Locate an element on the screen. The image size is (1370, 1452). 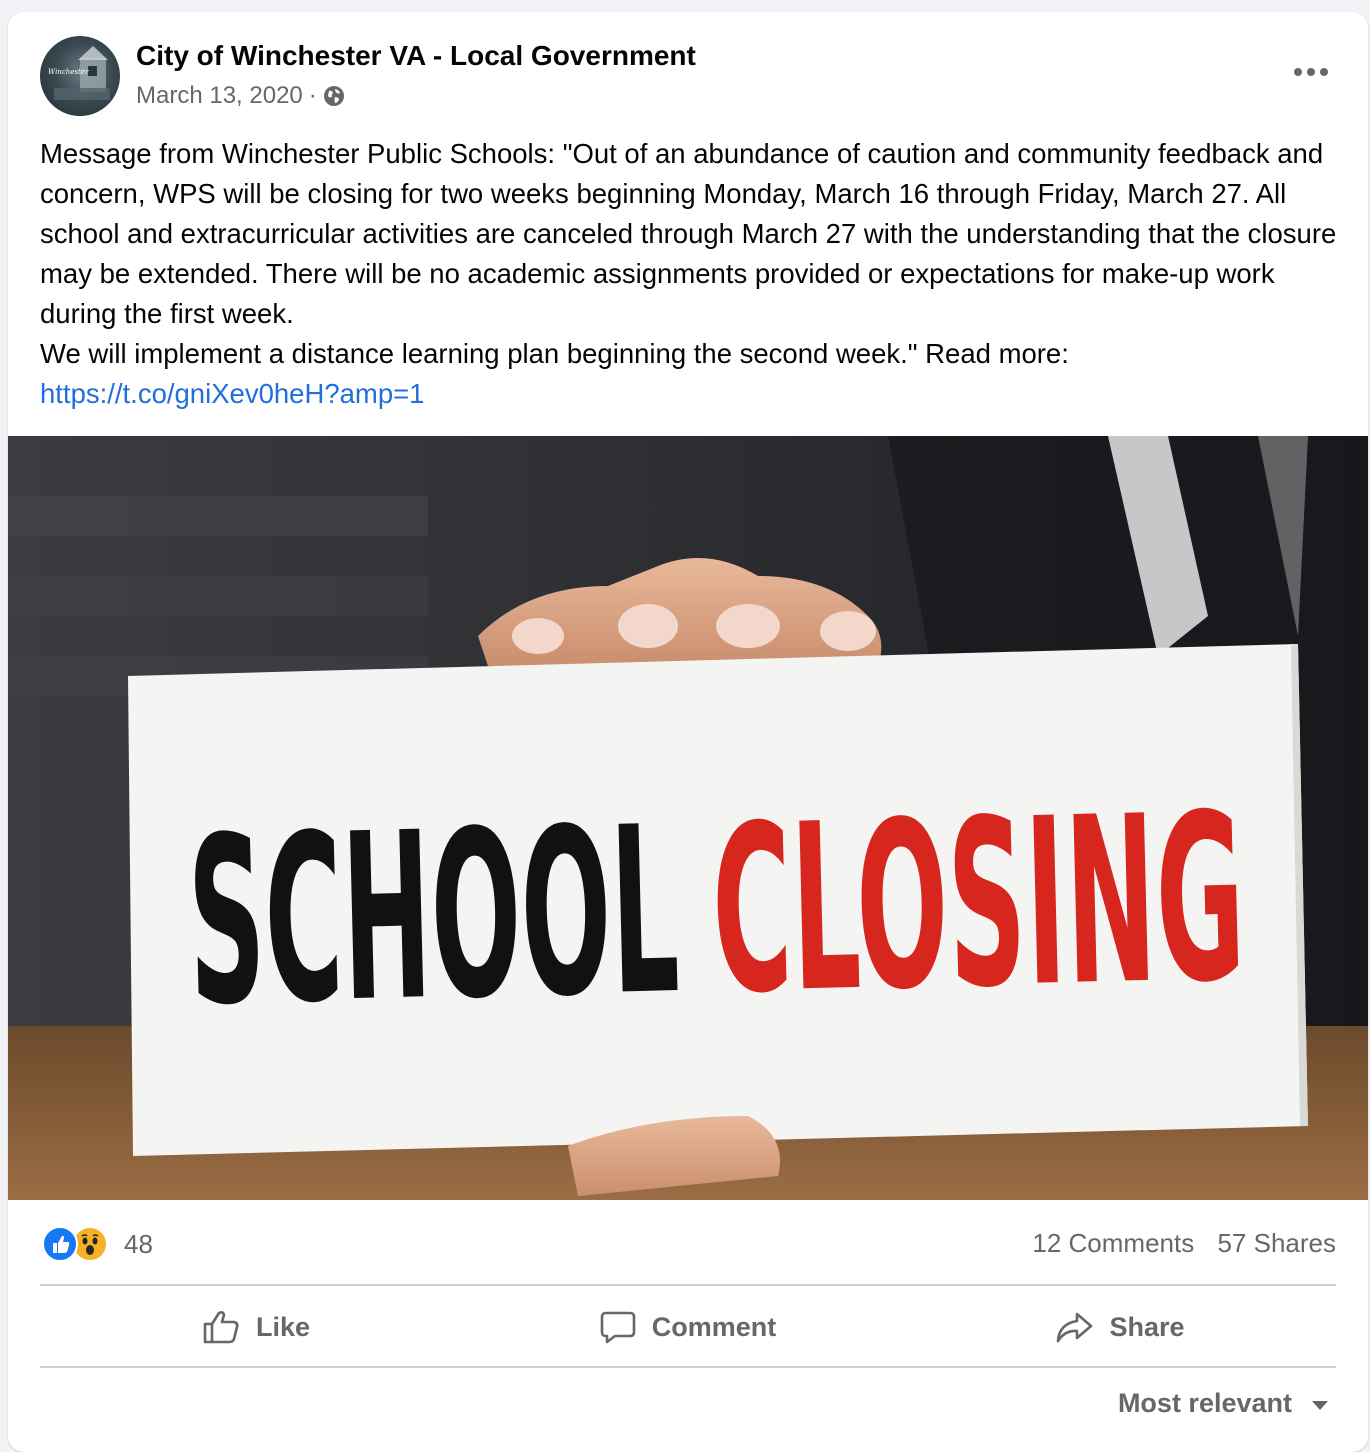
caret-down-icon is located at coordinates (1320, 1405).